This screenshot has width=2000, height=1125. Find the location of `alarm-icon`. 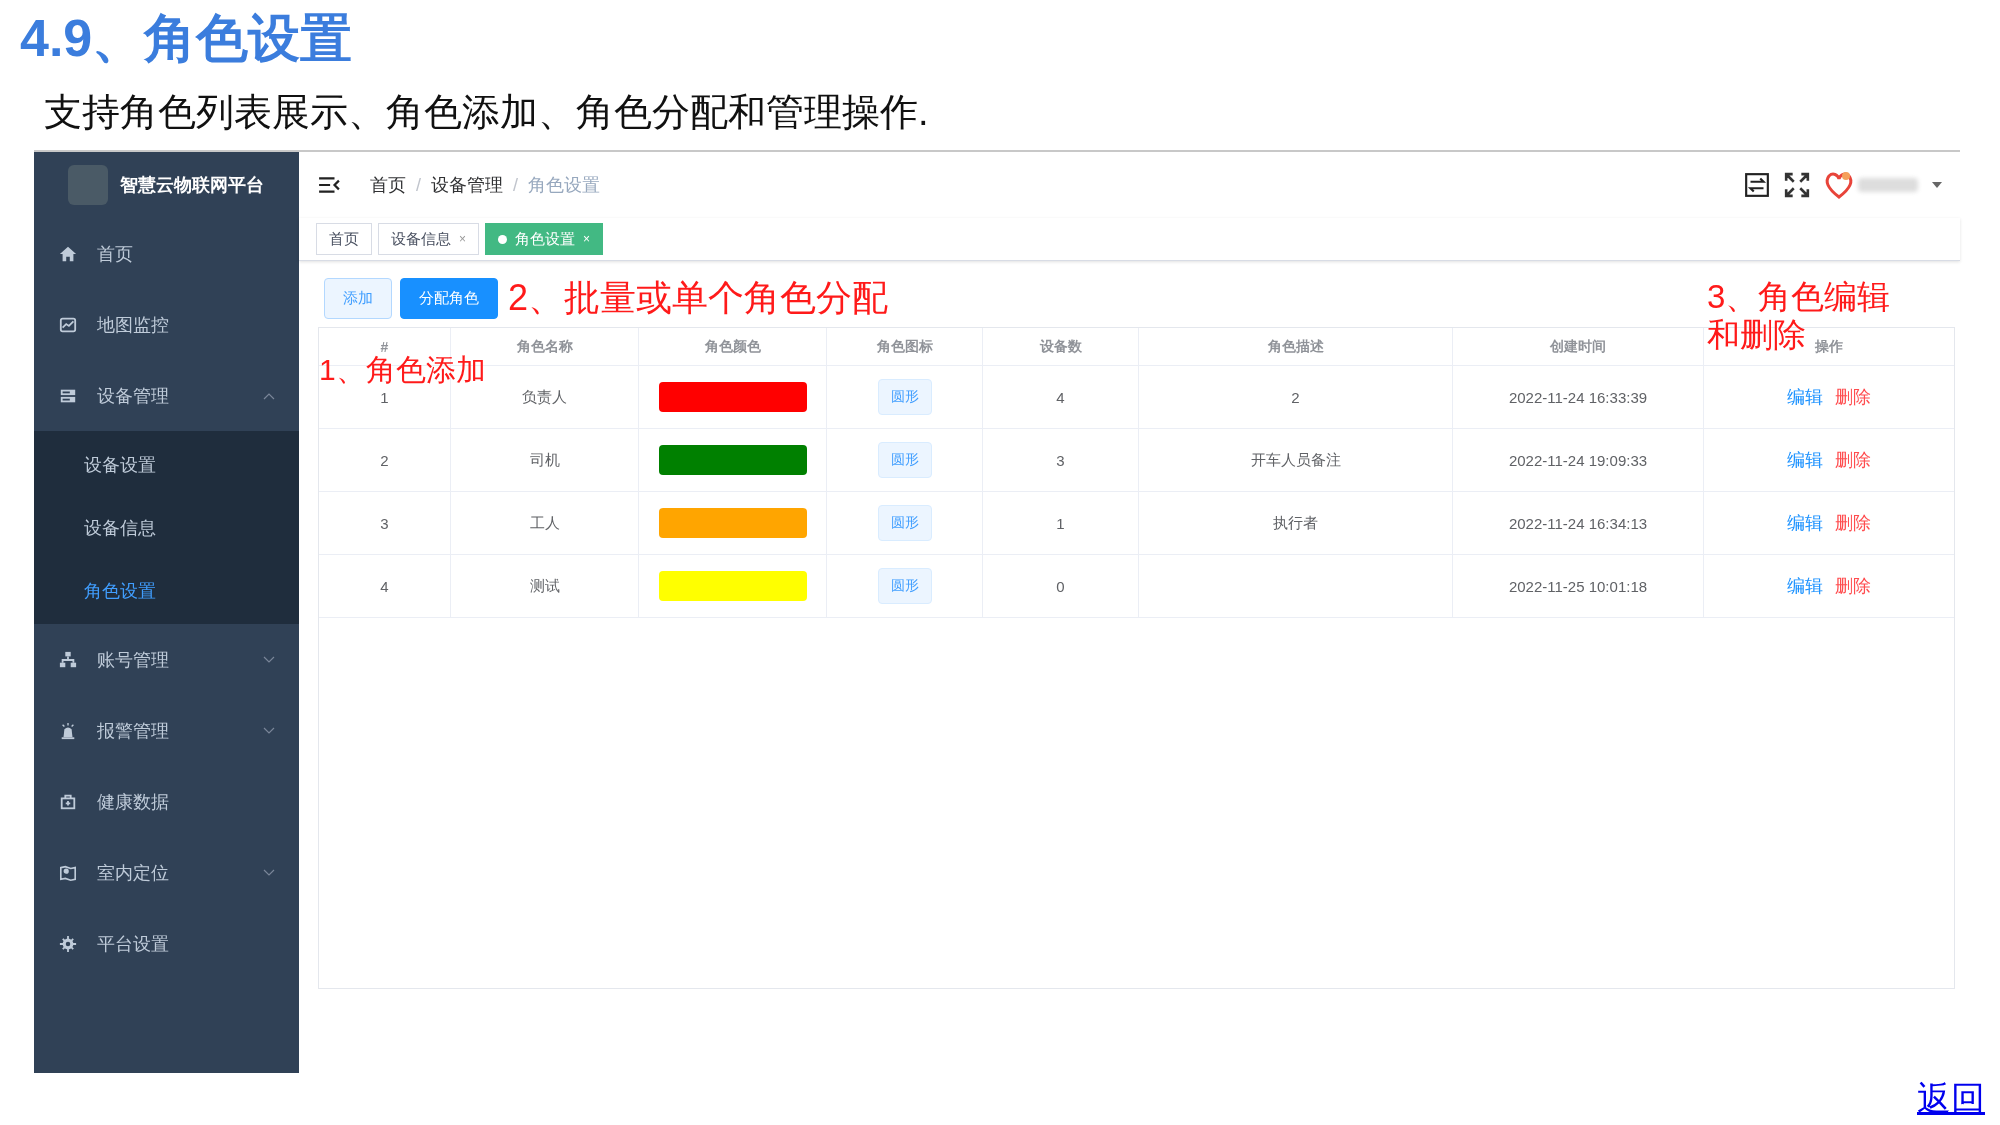

alarm-icon is located at coordinates (68, 730).